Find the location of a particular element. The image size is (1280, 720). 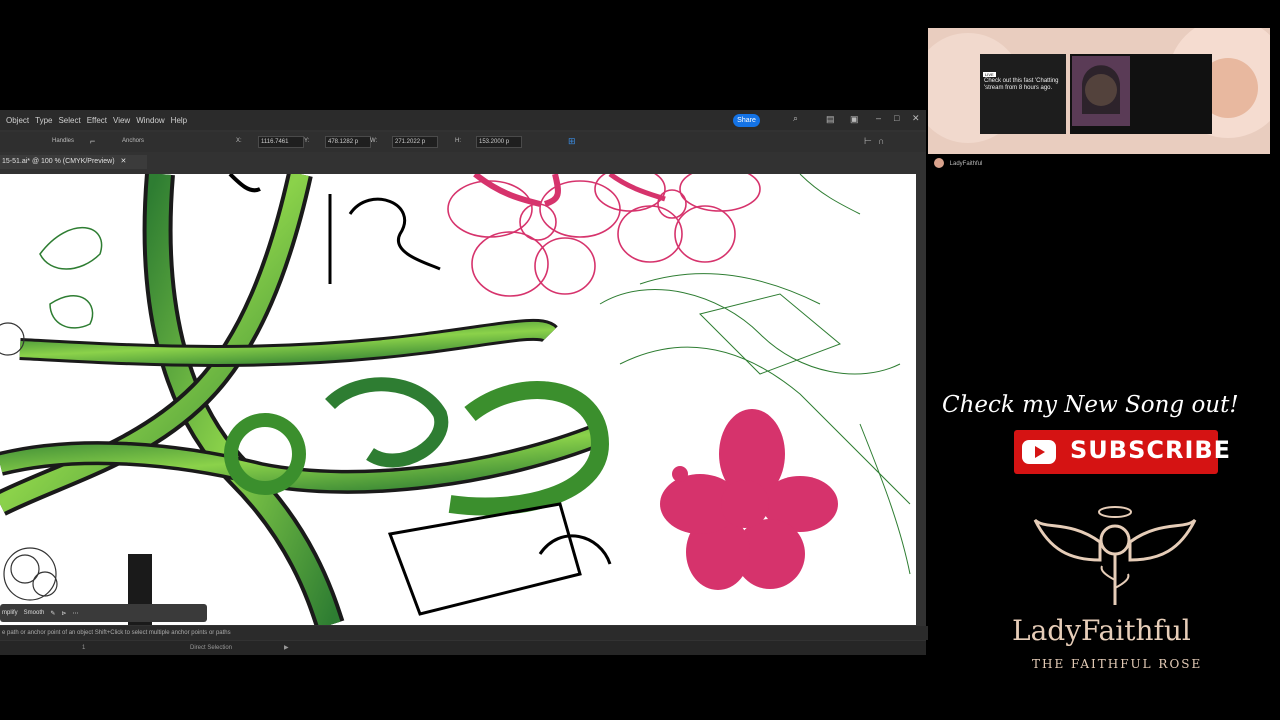

streamer-name: LadyFaithful is located at coordinates (966, 163).